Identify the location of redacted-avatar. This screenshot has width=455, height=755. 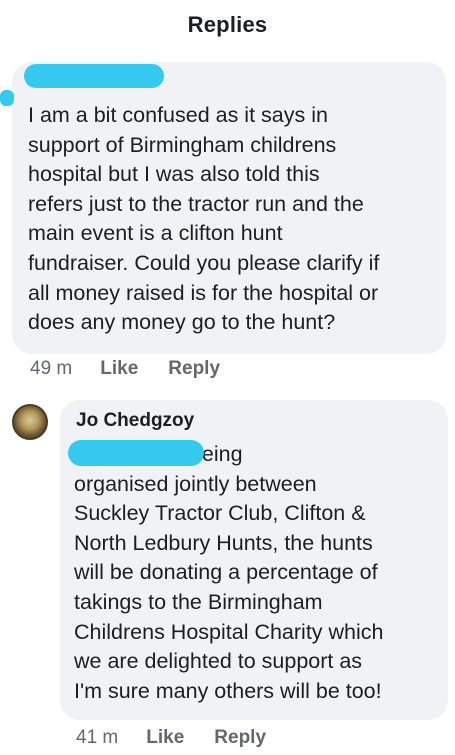
(7, 98).